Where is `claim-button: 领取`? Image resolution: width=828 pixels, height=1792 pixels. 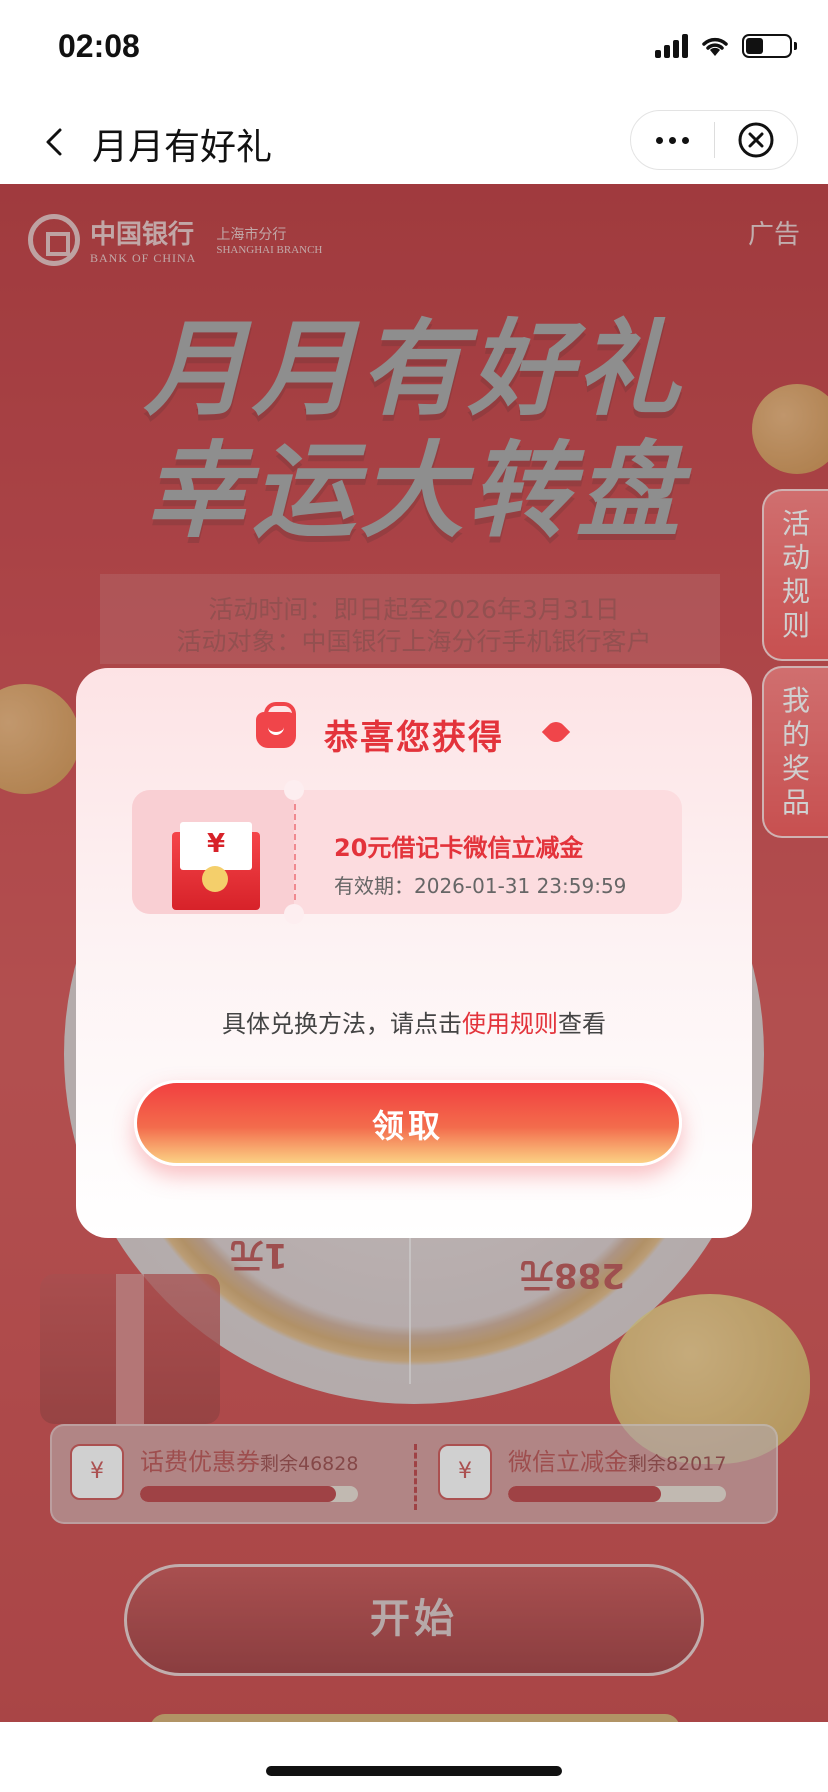
claim-button: 领取 is located at coordinates (408, 1123).